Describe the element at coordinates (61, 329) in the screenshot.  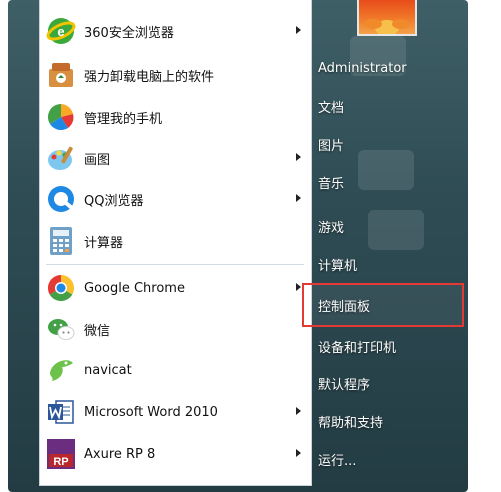
I see `wechat-icon` at that location.